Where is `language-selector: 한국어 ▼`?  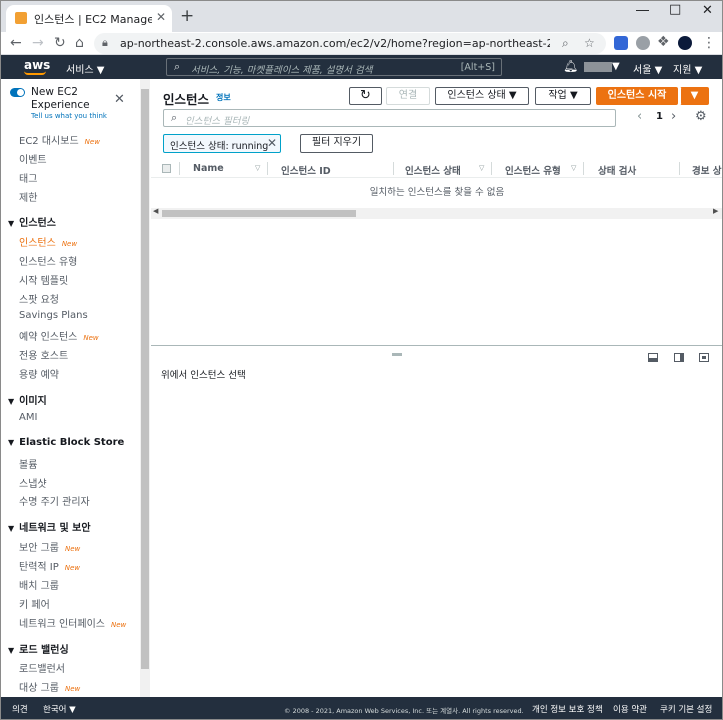 language-selector: 한국어 ▼ is located at coordinates (59, 709).